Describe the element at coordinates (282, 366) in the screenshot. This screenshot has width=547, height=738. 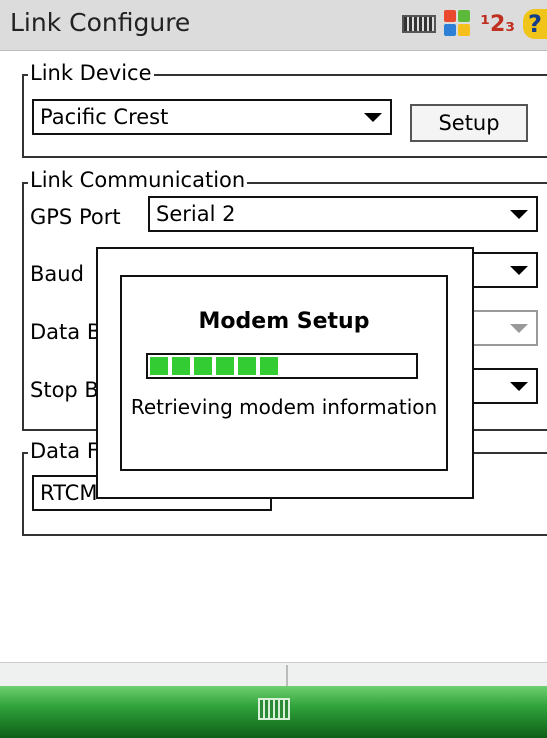
I see `progress-bar` at that location.